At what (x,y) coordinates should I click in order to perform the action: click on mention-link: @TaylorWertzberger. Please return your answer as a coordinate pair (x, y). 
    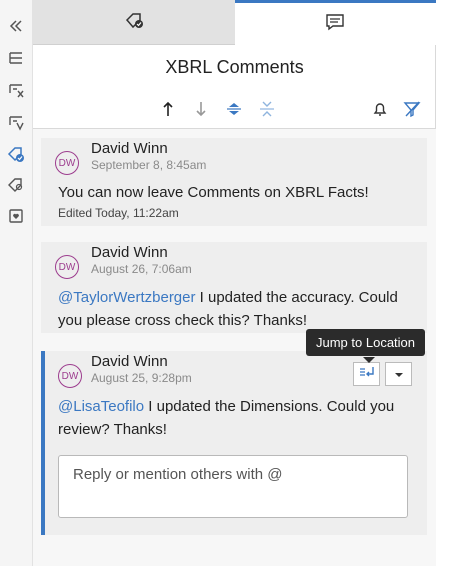
    Looking at the image, I should click on (127, 297).